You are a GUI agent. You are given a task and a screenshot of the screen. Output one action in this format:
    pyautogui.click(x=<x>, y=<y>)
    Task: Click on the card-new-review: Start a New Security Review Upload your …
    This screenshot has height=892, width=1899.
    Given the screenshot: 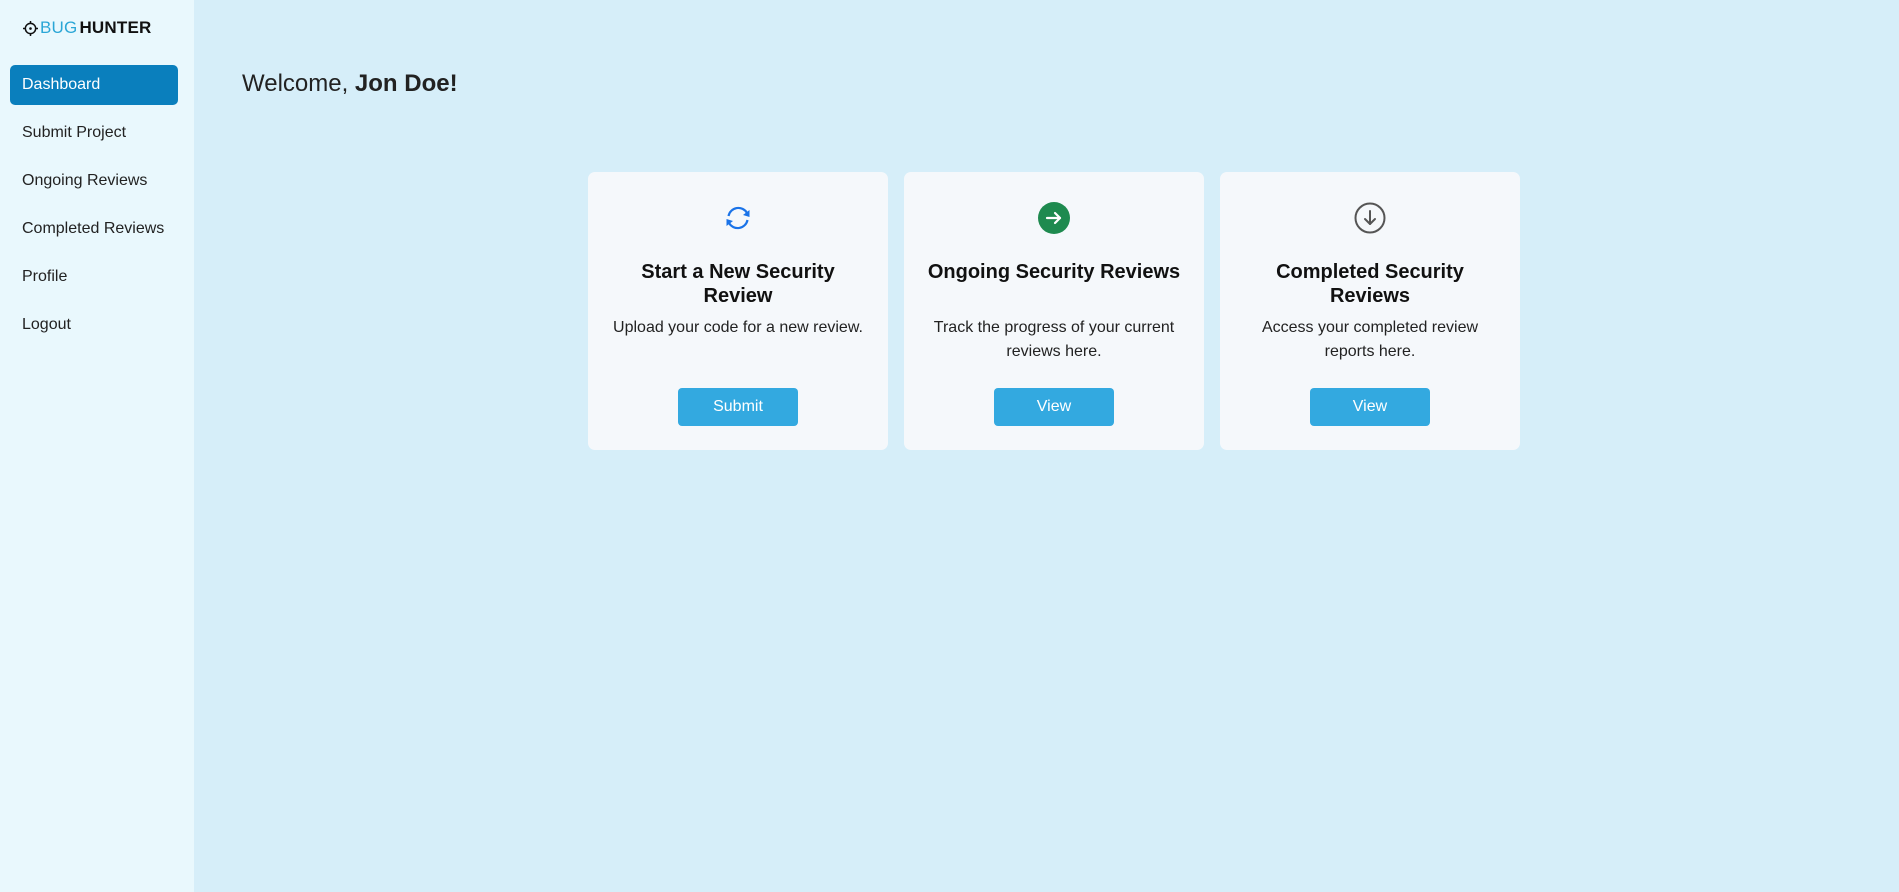 What is the action you would take?
    pyautogui.click(x=738, y=311)
    